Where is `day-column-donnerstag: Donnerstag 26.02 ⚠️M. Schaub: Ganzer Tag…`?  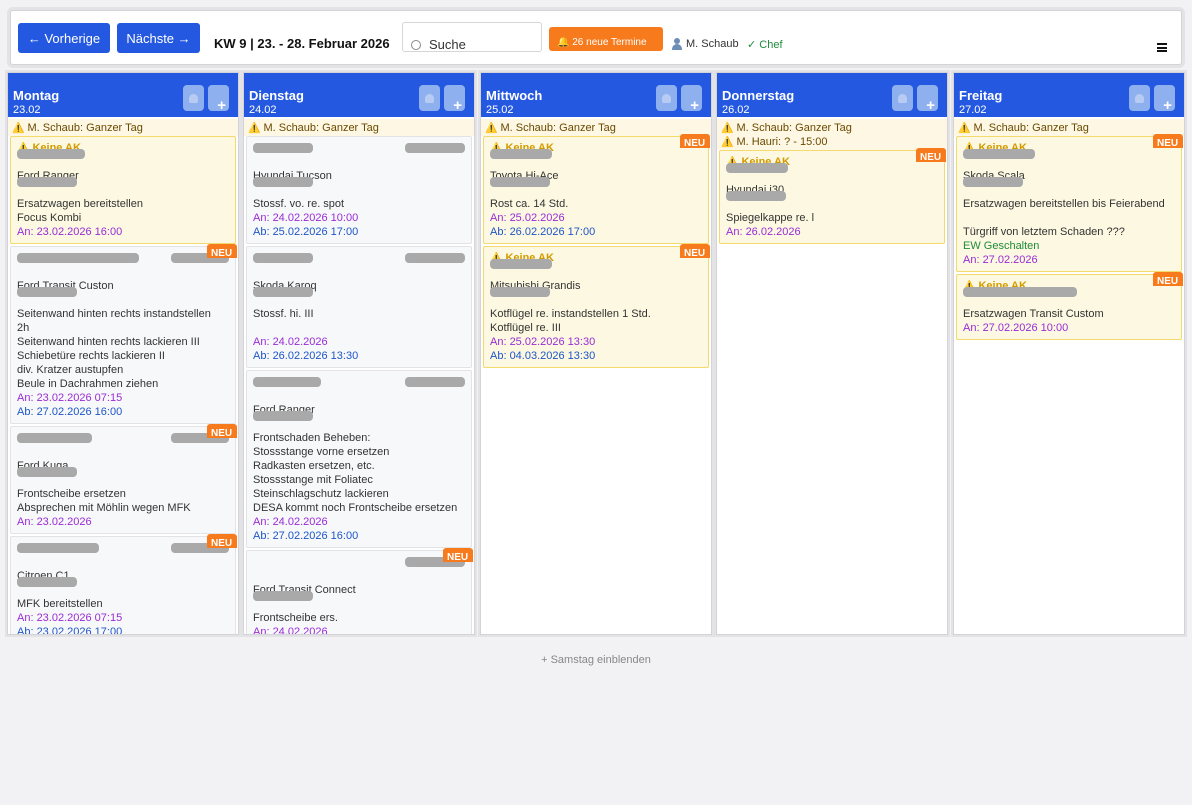 day-column-donnerstag: Donnerstag 26.02 ⚠️M. Schaub: Ganzer Tag… is located at coordinates (832, 353).